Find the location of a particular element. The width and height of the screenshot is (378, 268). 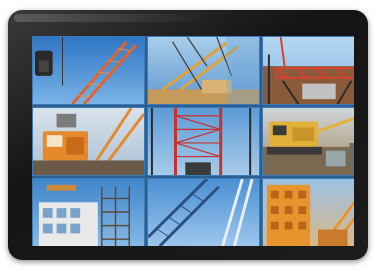

bezel-highlight is located at coordinates (114, 18).